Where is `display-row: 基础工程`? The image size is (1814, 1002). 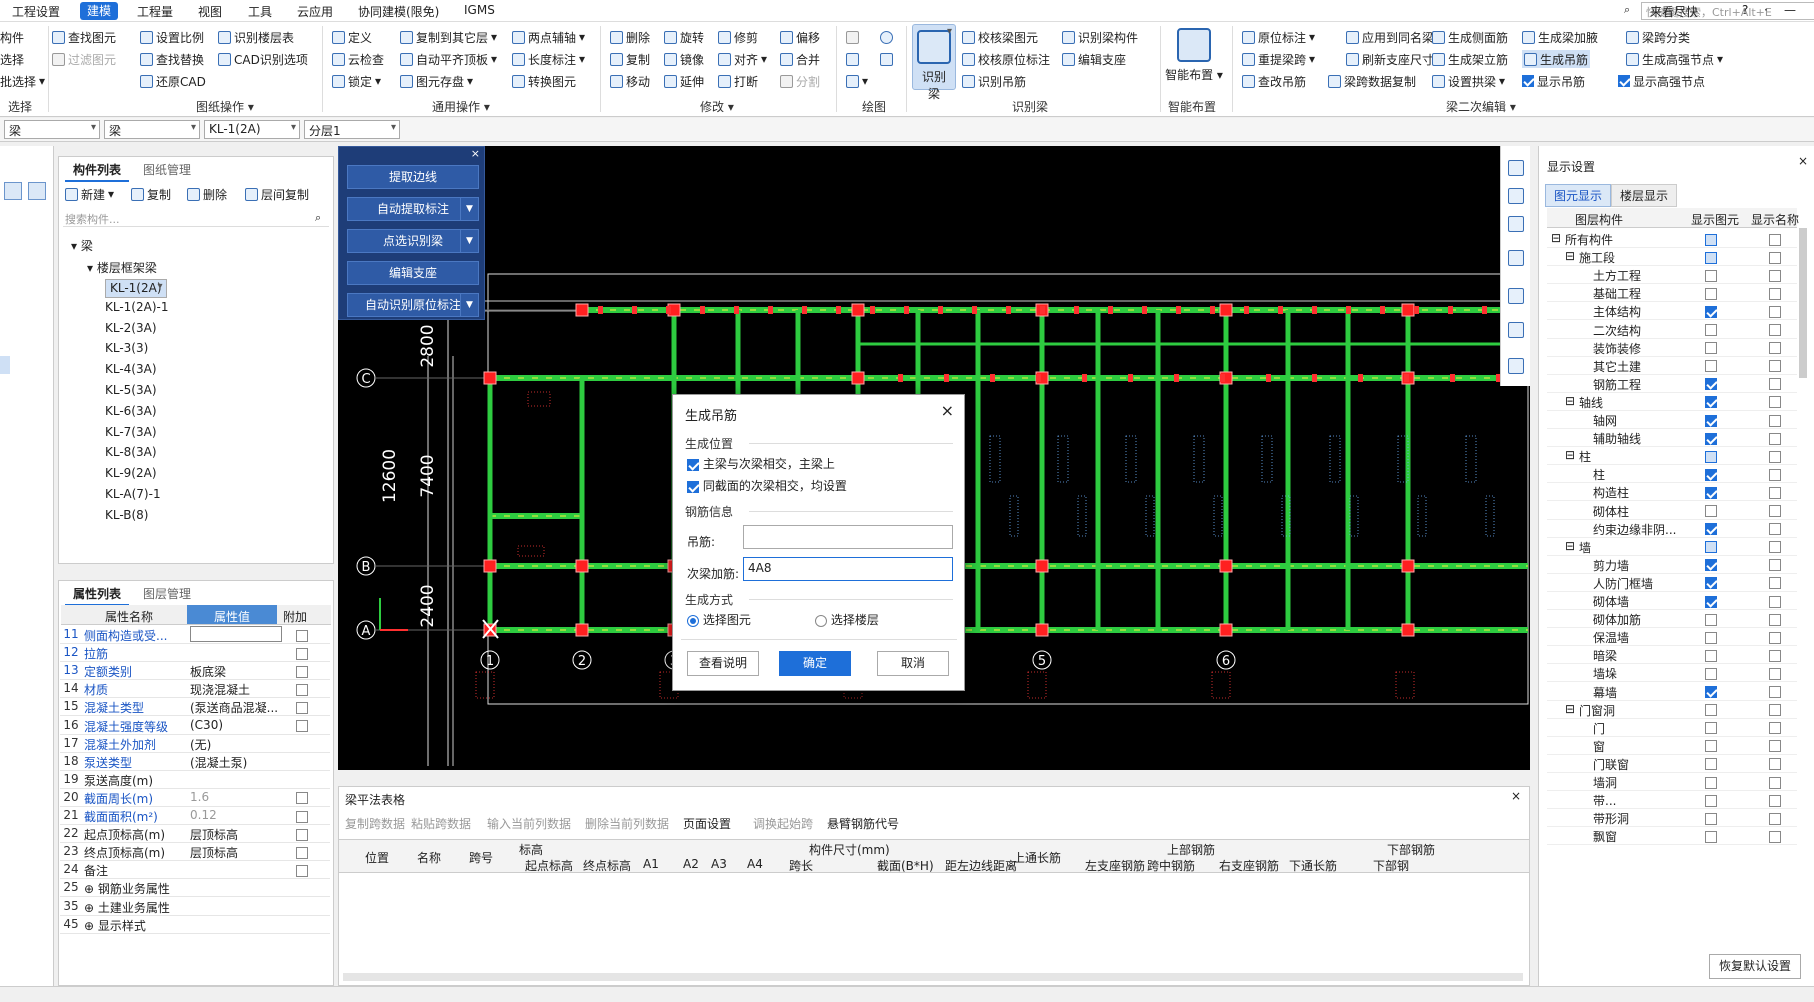 display-row: 基础工程 is located at coordinates (1672, 293).